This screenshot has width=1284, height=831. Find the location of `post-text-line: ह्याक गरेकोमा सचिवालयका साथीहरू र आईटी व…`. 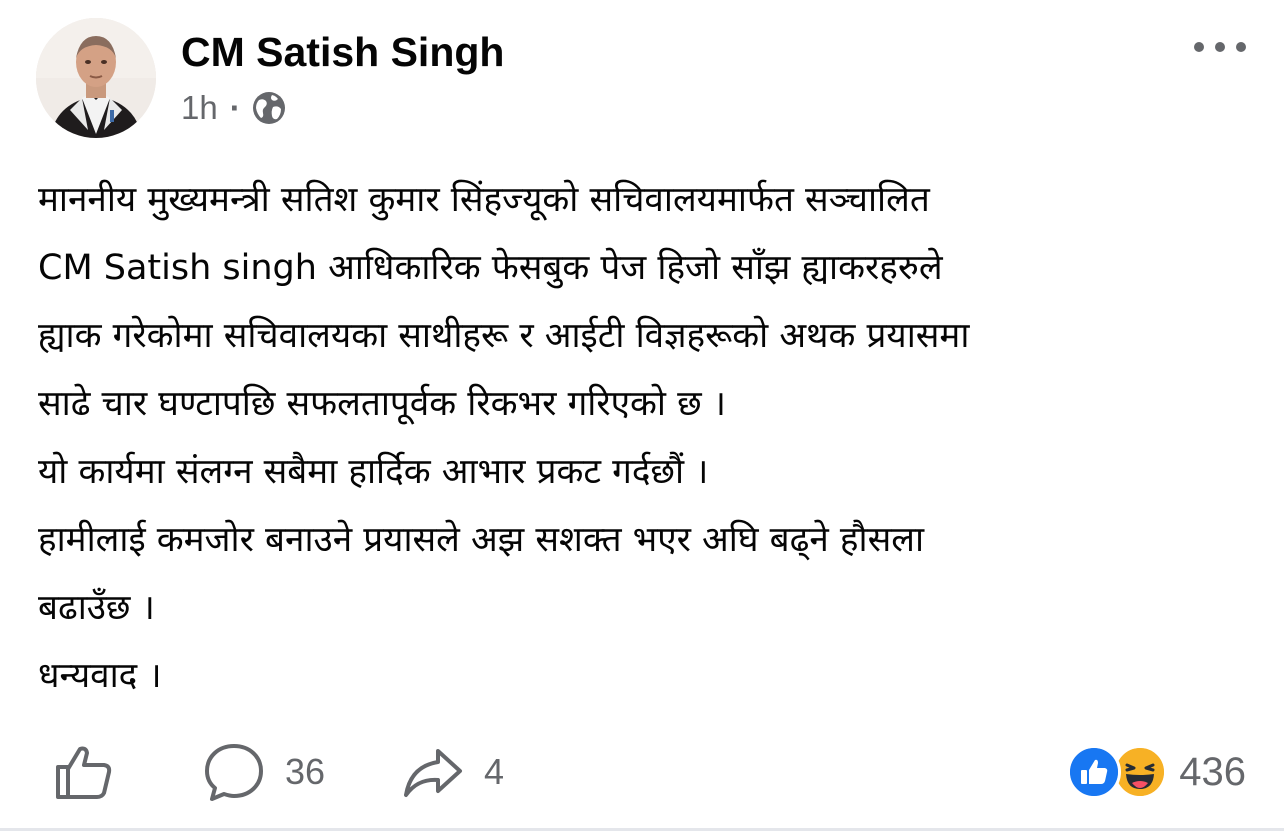

post-text-line: ह्याक गरेकोमा सचिवालयका साथीहरू र आईटी व… is located at coordinates (504, 336).